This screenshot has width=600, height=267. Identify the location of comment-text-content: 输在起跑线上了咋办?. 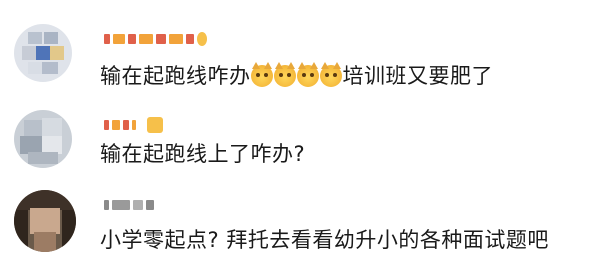
(203, 154).